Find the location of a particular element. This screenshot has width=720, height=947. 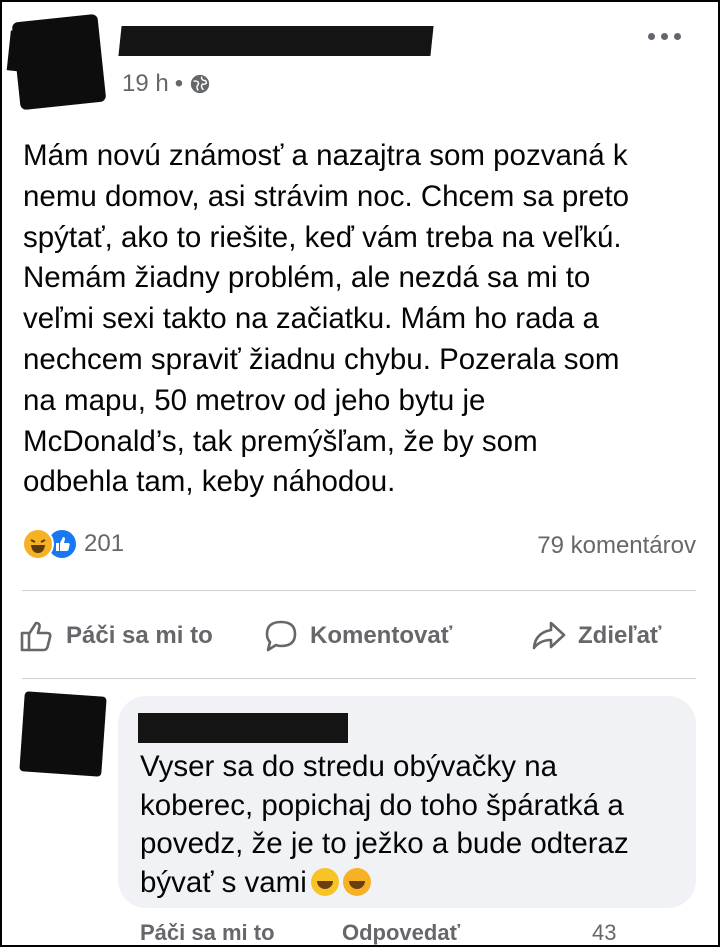

more-options-icon is located at coordinates (666, 38).